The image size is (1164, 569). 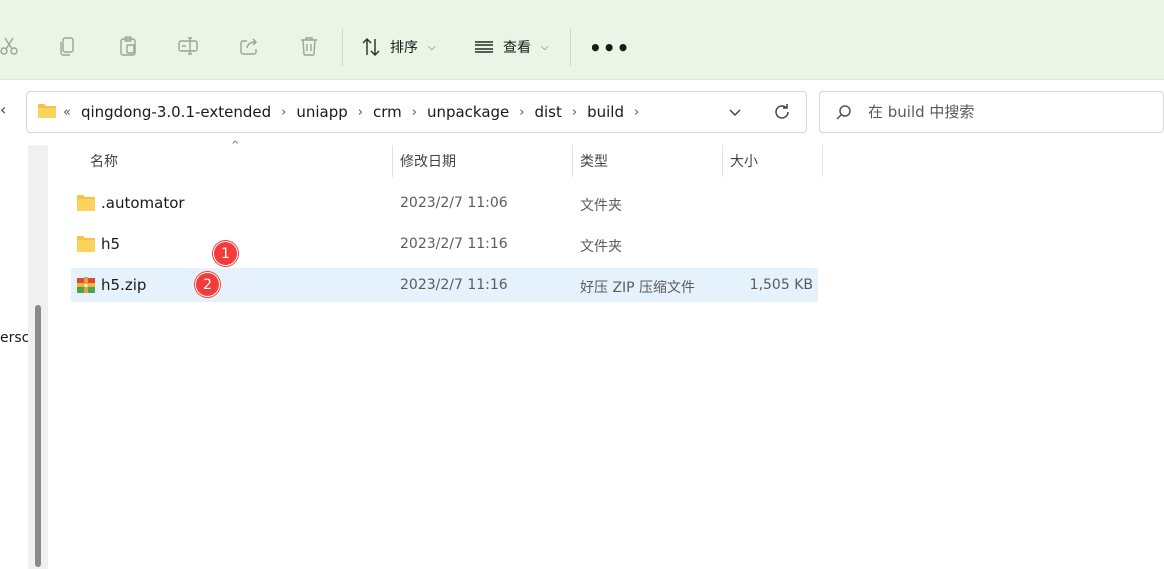 I want to click on breadcrumb-item: build, so click(x=605, y=112).